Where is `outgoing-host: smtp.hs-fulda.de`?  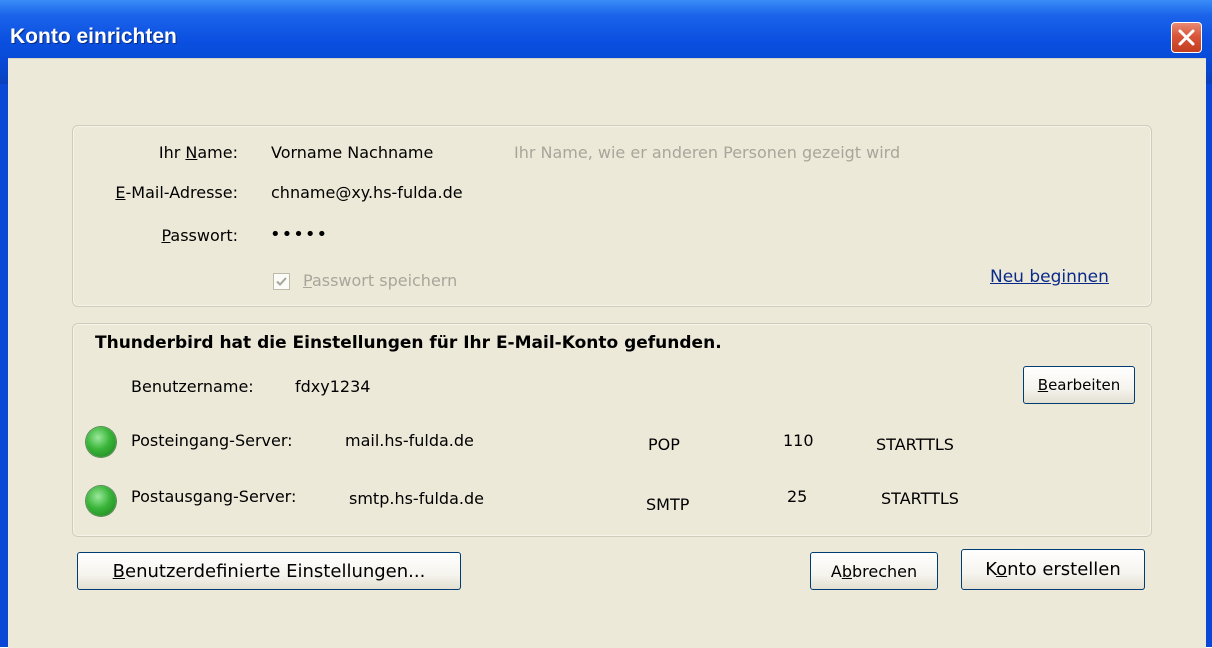 outgoing-host: smtp.hs-fulda.de is located at coordinates (416, 498).